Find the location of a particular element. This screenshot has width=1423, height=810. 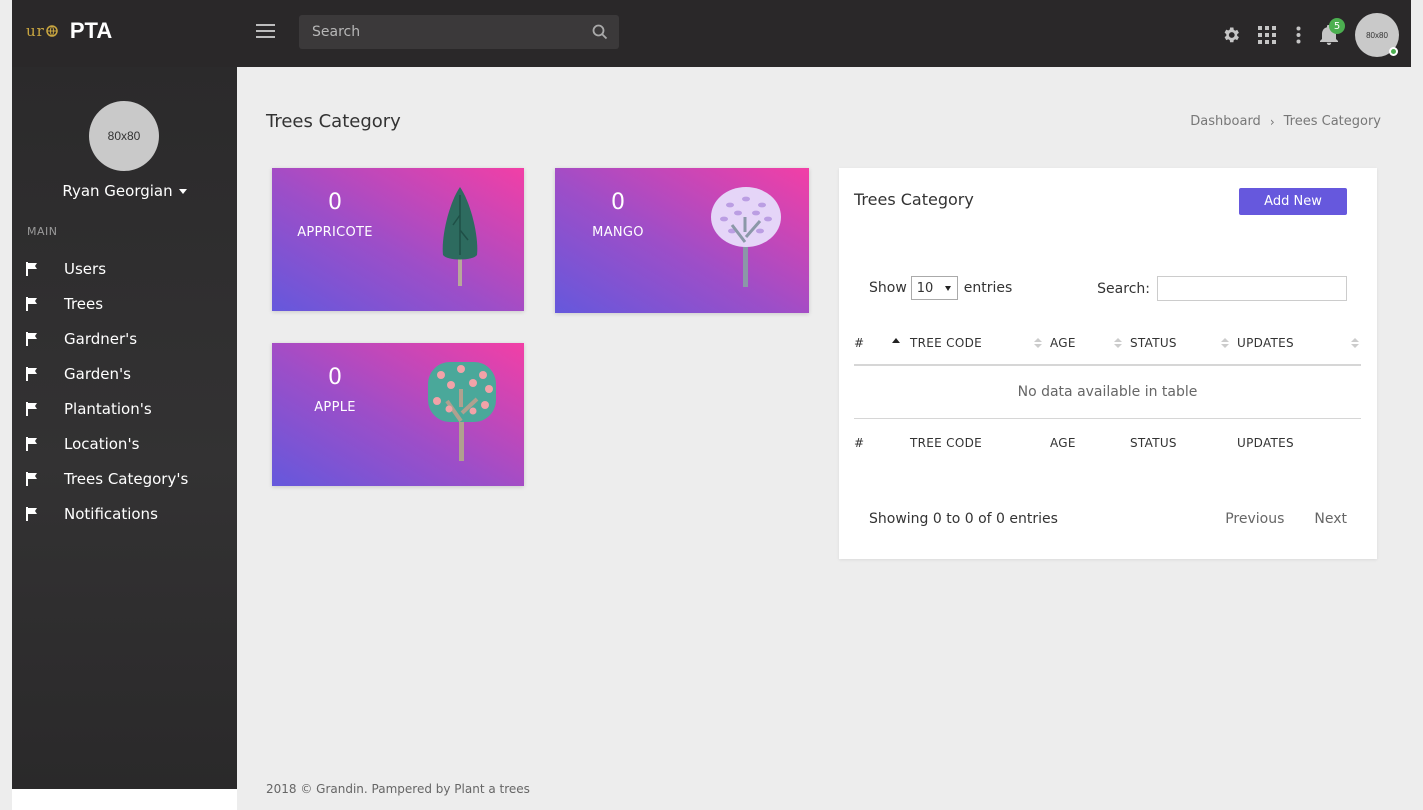

pagination: Previous Next is located at coordinates (1271, 519).